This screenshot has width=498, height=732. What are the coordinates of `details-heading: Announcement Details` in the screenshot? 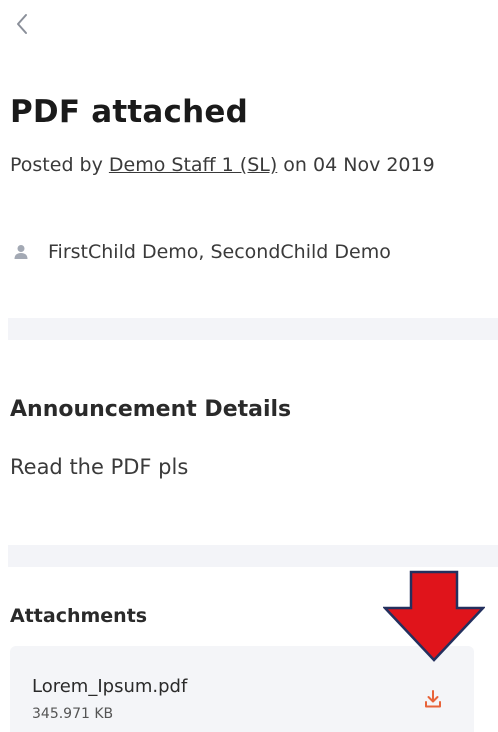 It's located at (151, 409).